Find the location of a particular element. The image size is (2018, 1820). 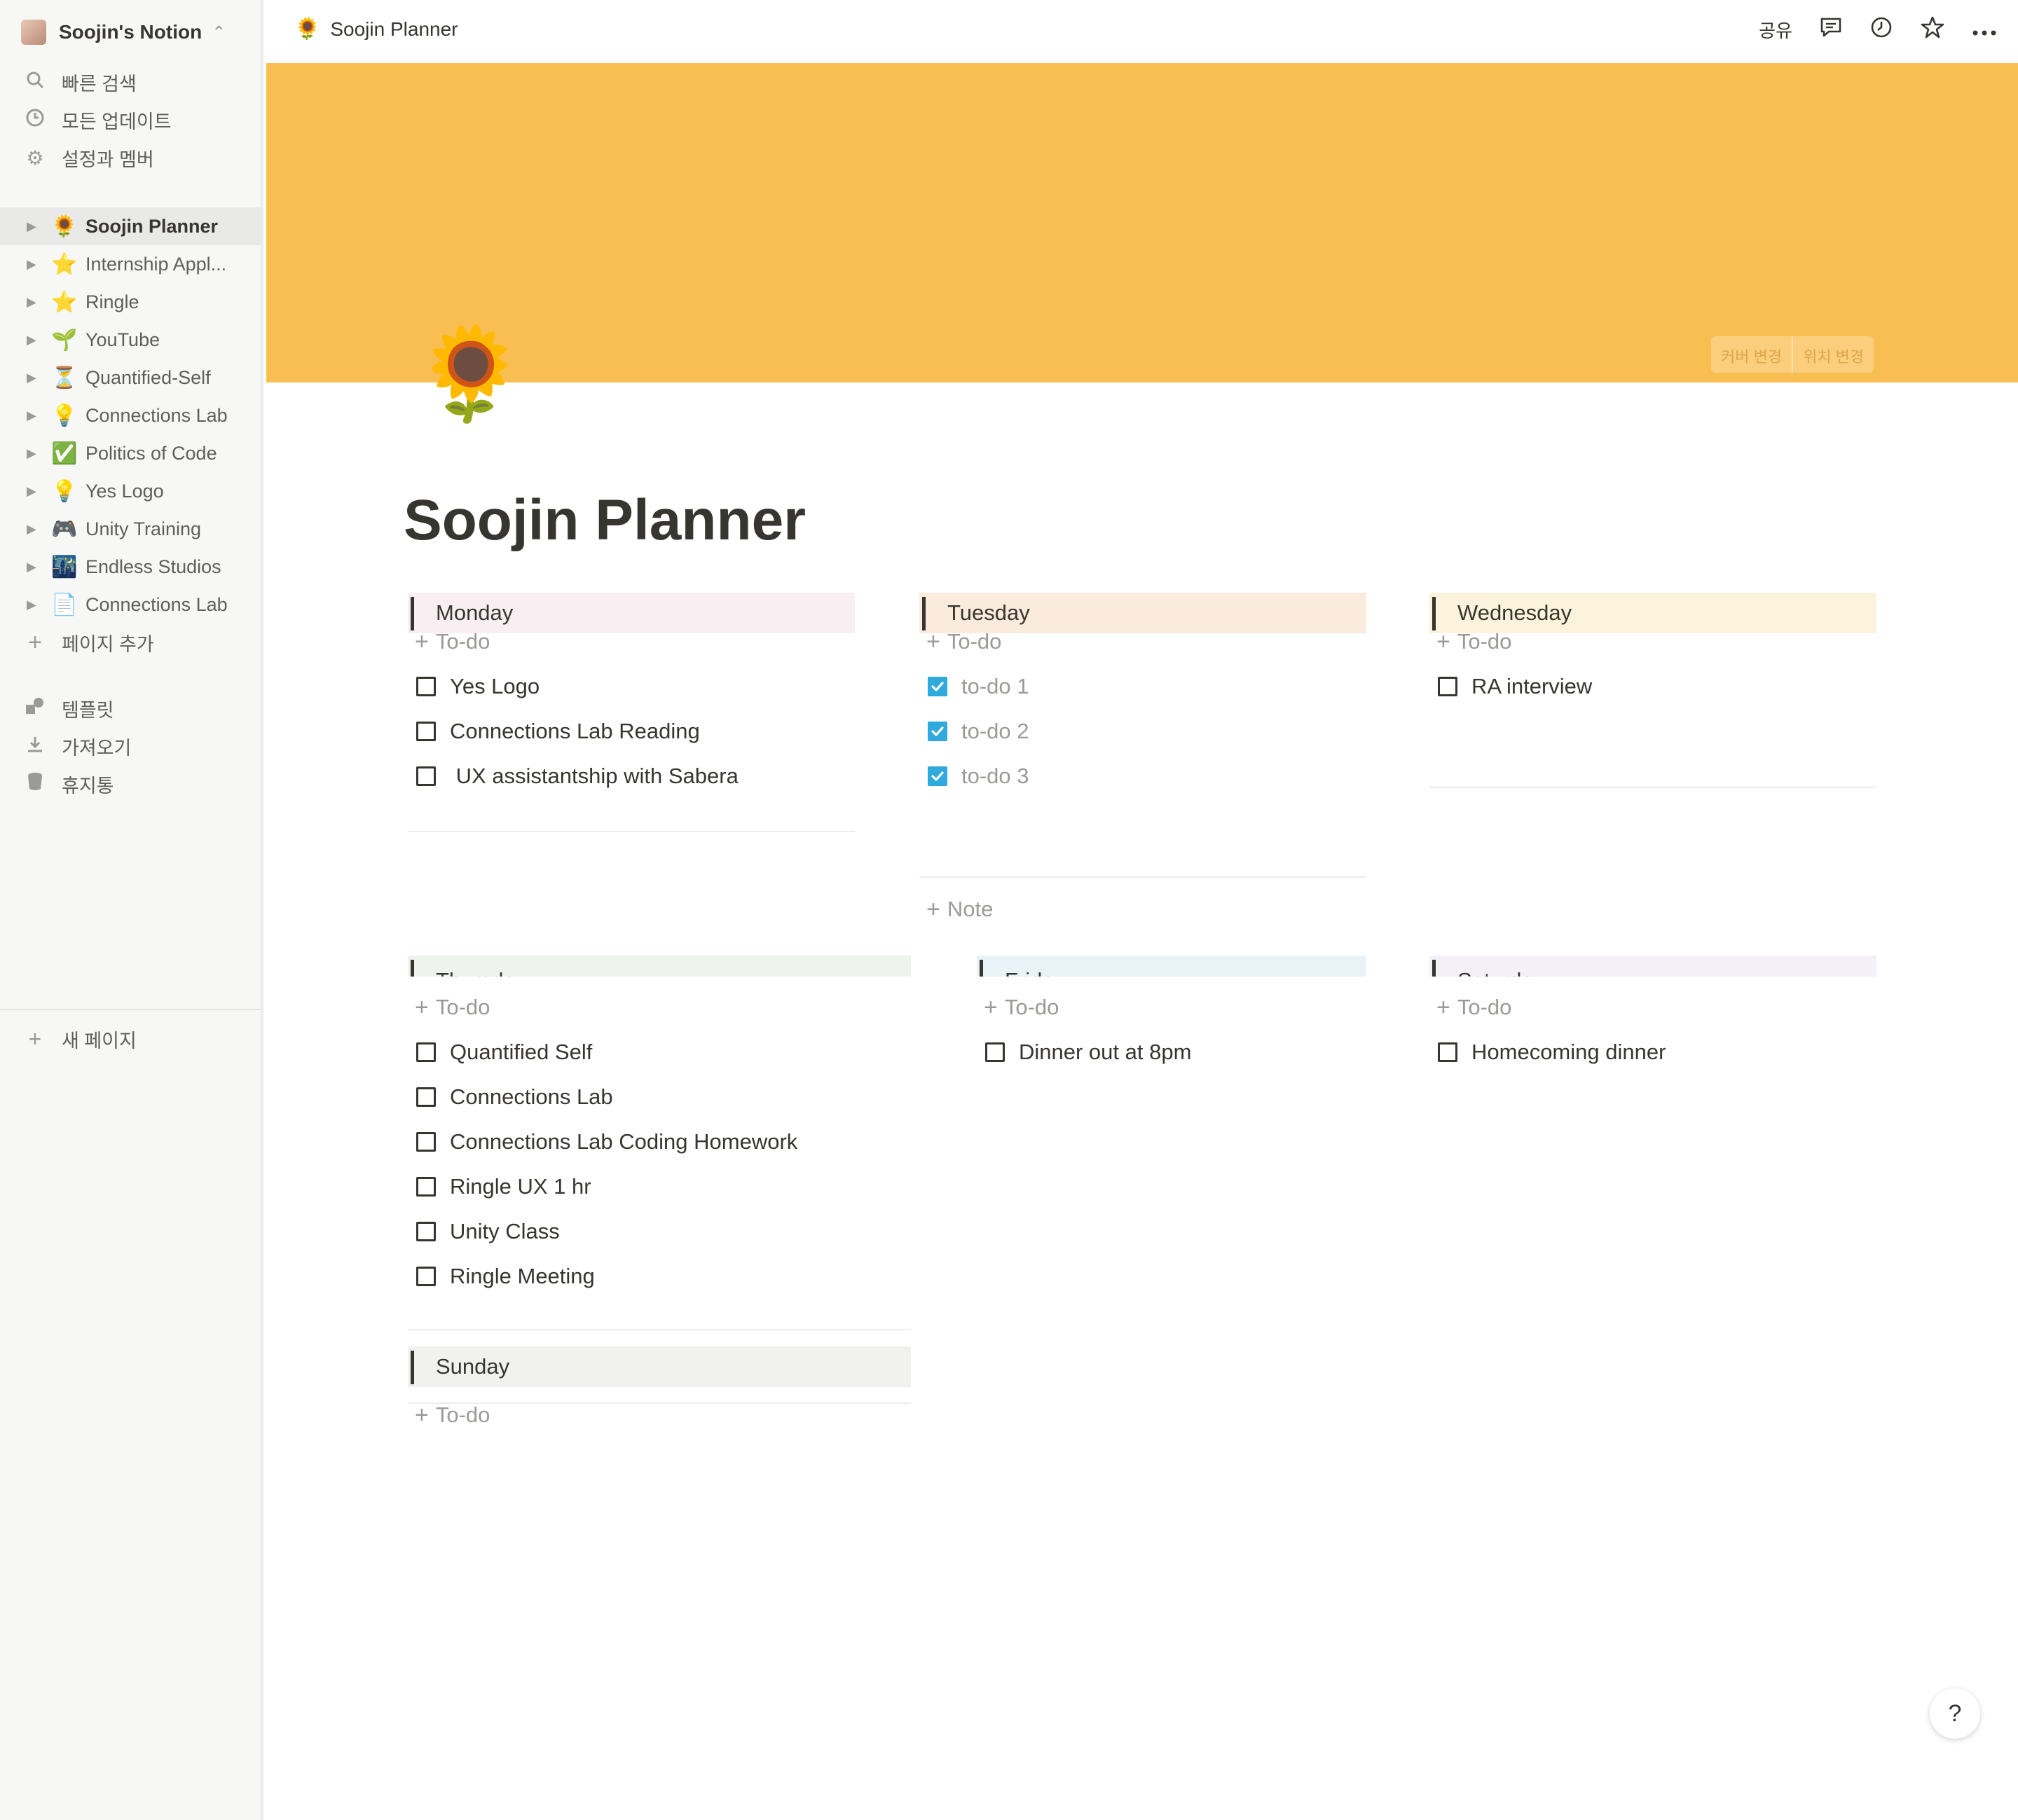

star-icon: ⭐ is located at coordinates (64, 264).